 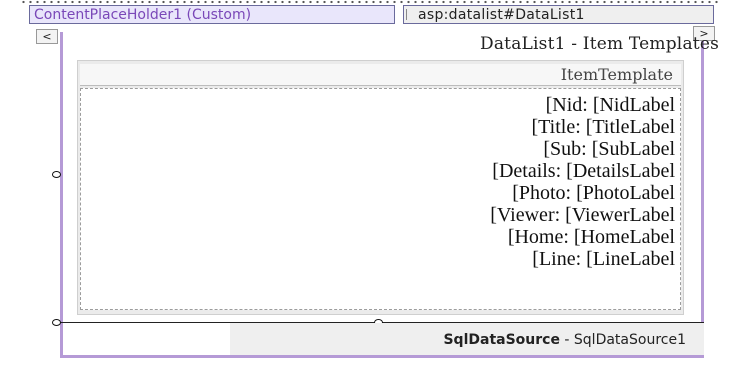 What do you see at coordinates (630, 259) in the screenshot?
I see `field-value-label: [LineLabel` at bounding box center [630, 259].